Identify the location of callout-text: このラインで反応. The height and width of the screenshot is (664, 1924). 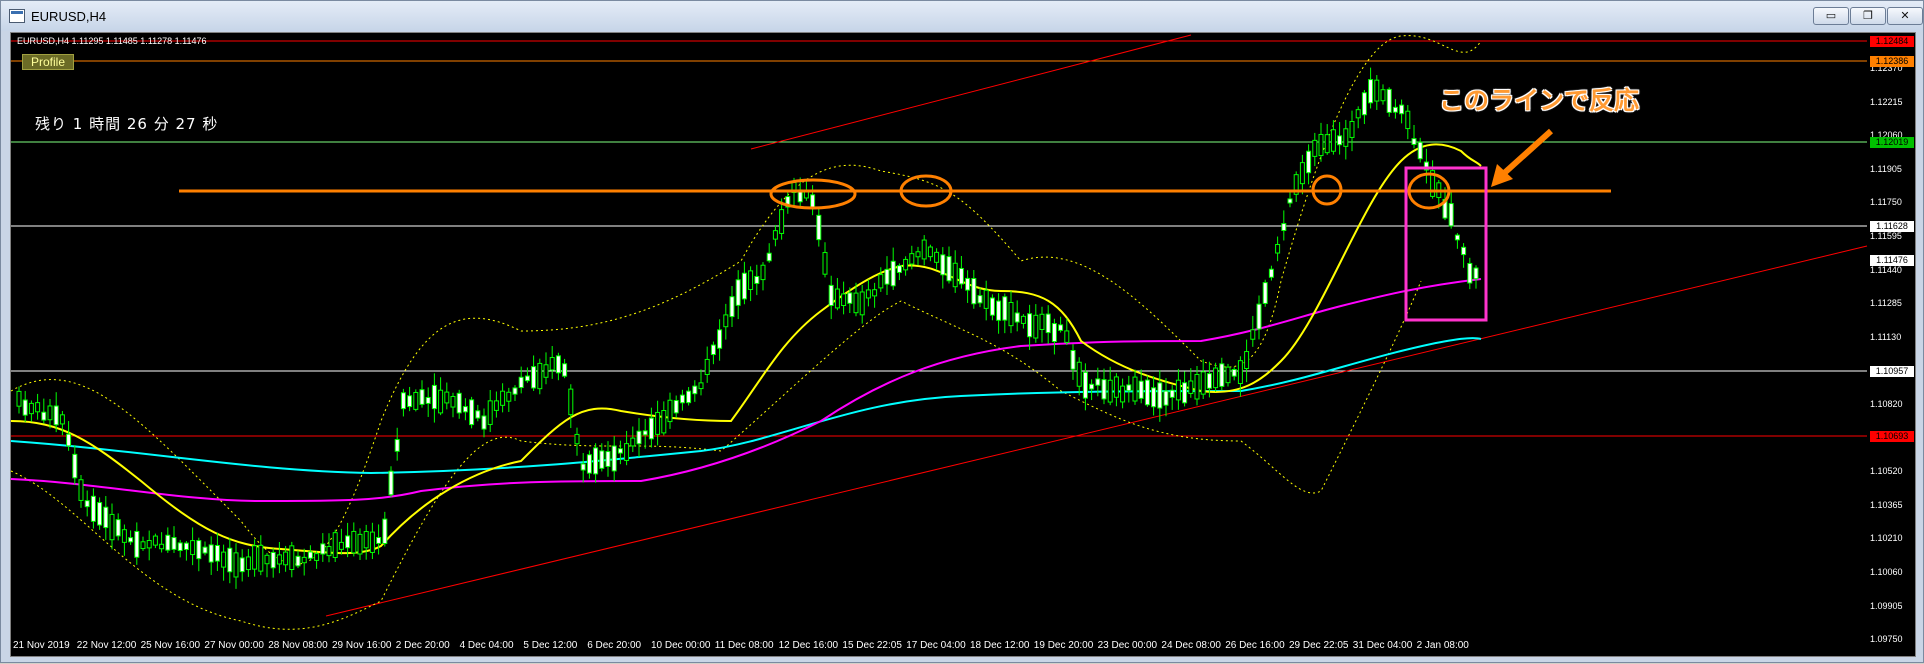
(1539, 100).